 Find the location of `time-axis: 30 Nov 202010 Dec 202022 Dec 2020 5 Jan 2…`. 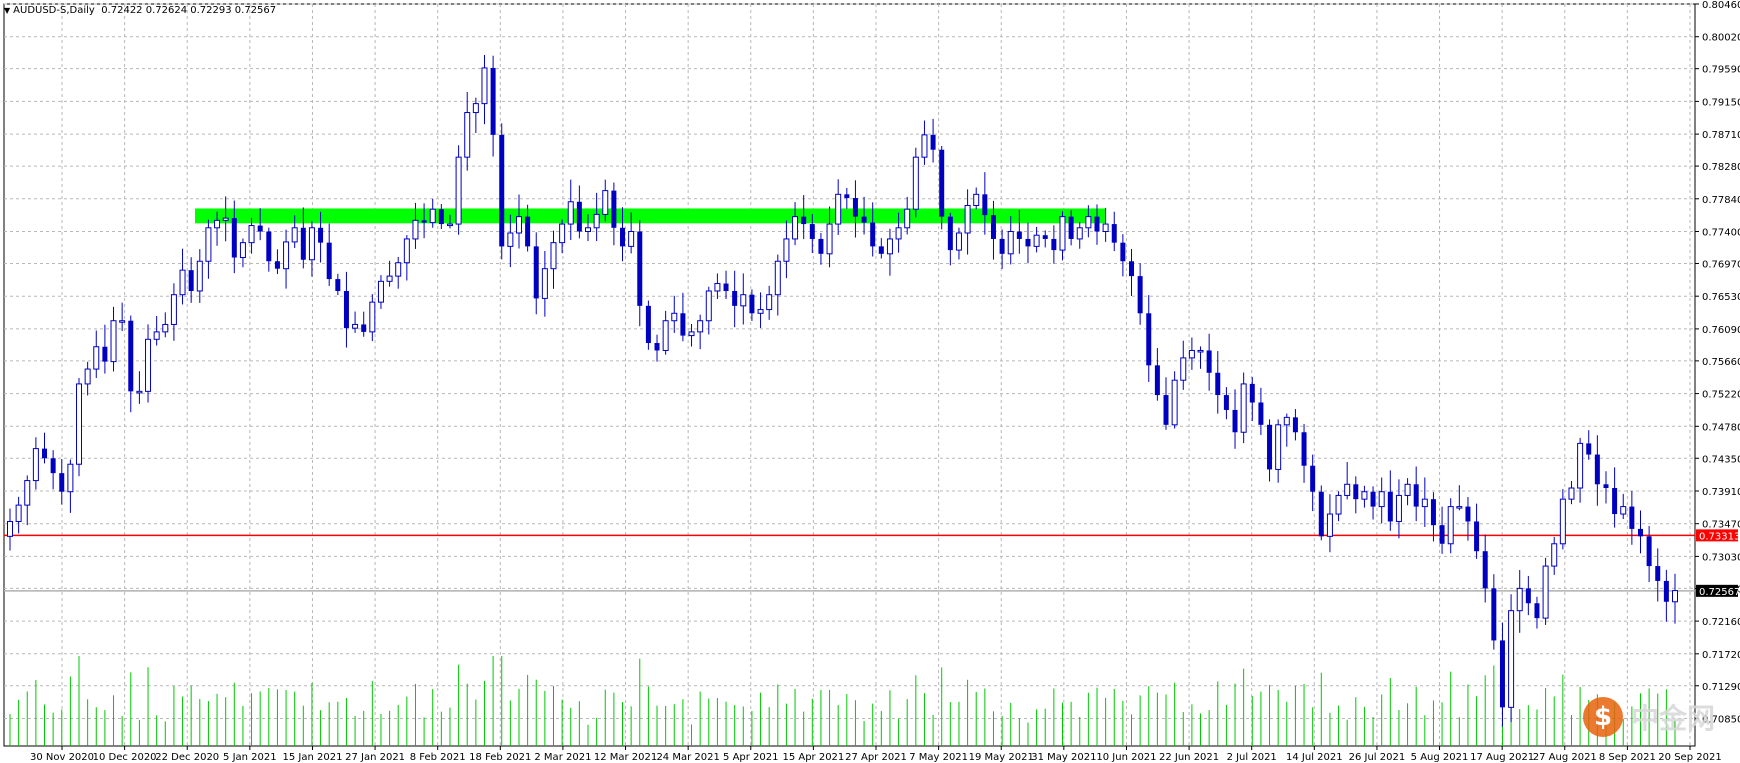

time-axis: 30 Nov 202010 Dec 202022 Dec 2020 5 Jan 2… is located at coordinates (876, 754).